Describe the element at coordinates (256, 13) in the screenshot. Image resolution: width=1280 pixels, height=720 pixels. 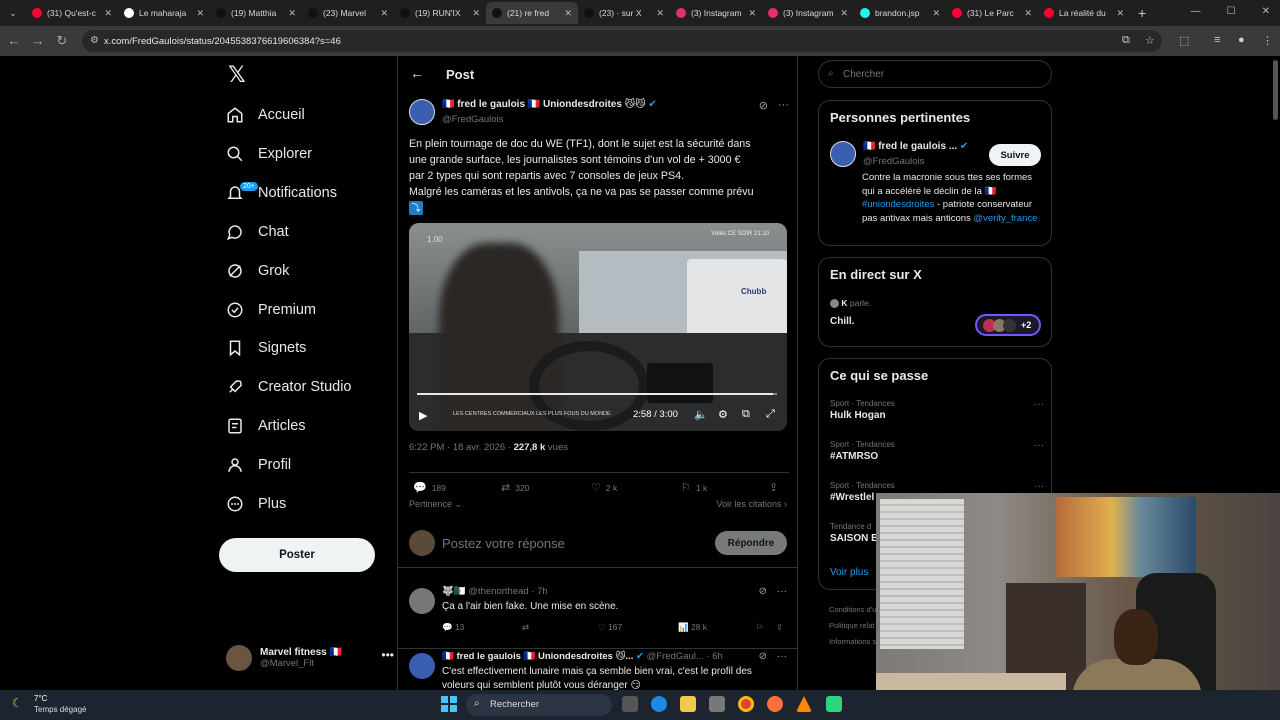
I see `browser-tab: (19) Matthia ✕` at that location.